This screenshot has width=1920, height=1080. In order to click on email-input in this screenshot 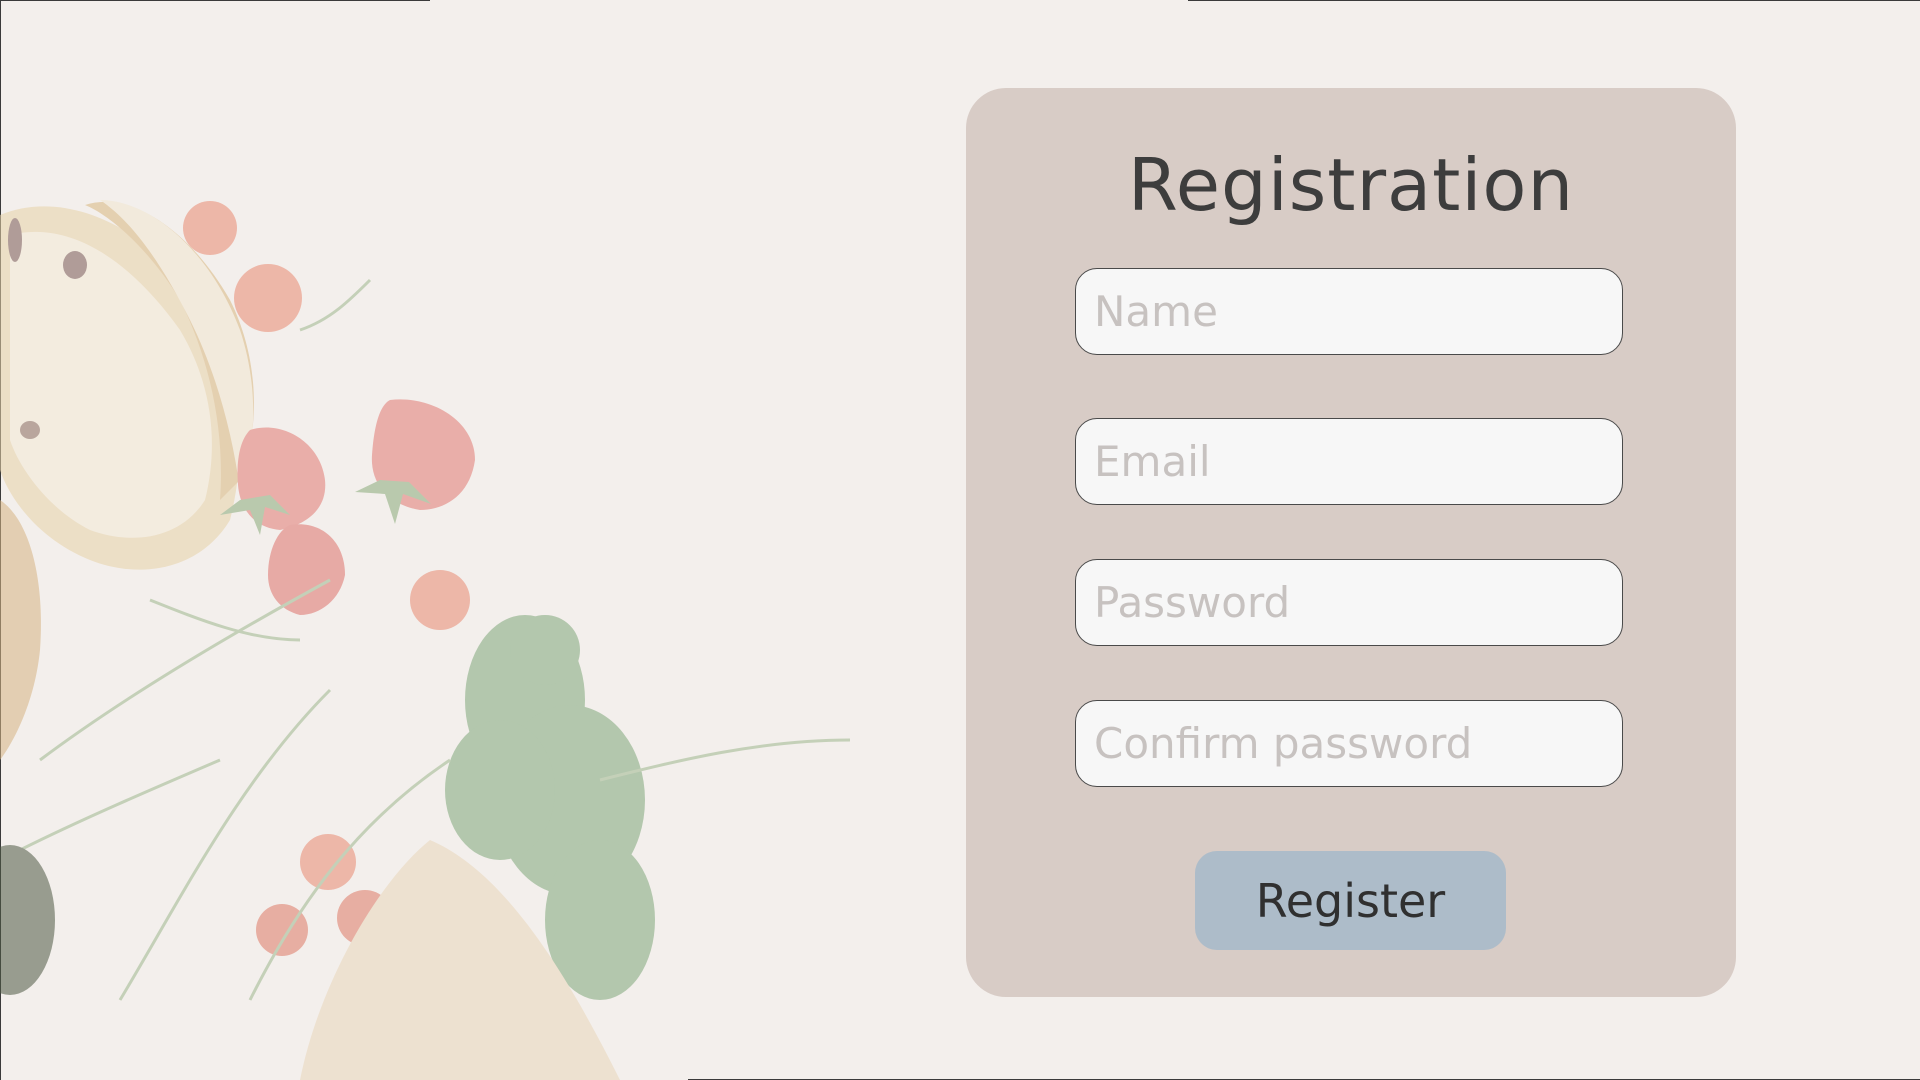, I will do `click(1349, 461)`.